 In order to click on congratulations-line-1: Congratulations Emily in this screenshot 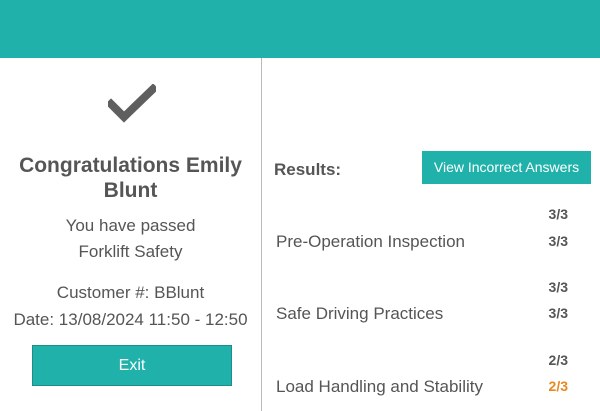, I will do `click(130, 165)`.